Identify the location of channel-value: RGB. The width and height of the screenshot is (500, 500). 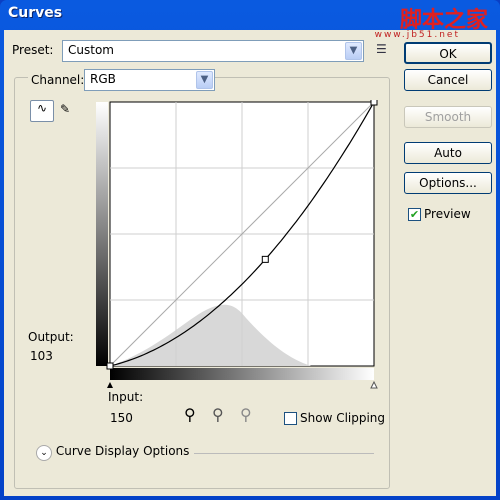
(103, 79).